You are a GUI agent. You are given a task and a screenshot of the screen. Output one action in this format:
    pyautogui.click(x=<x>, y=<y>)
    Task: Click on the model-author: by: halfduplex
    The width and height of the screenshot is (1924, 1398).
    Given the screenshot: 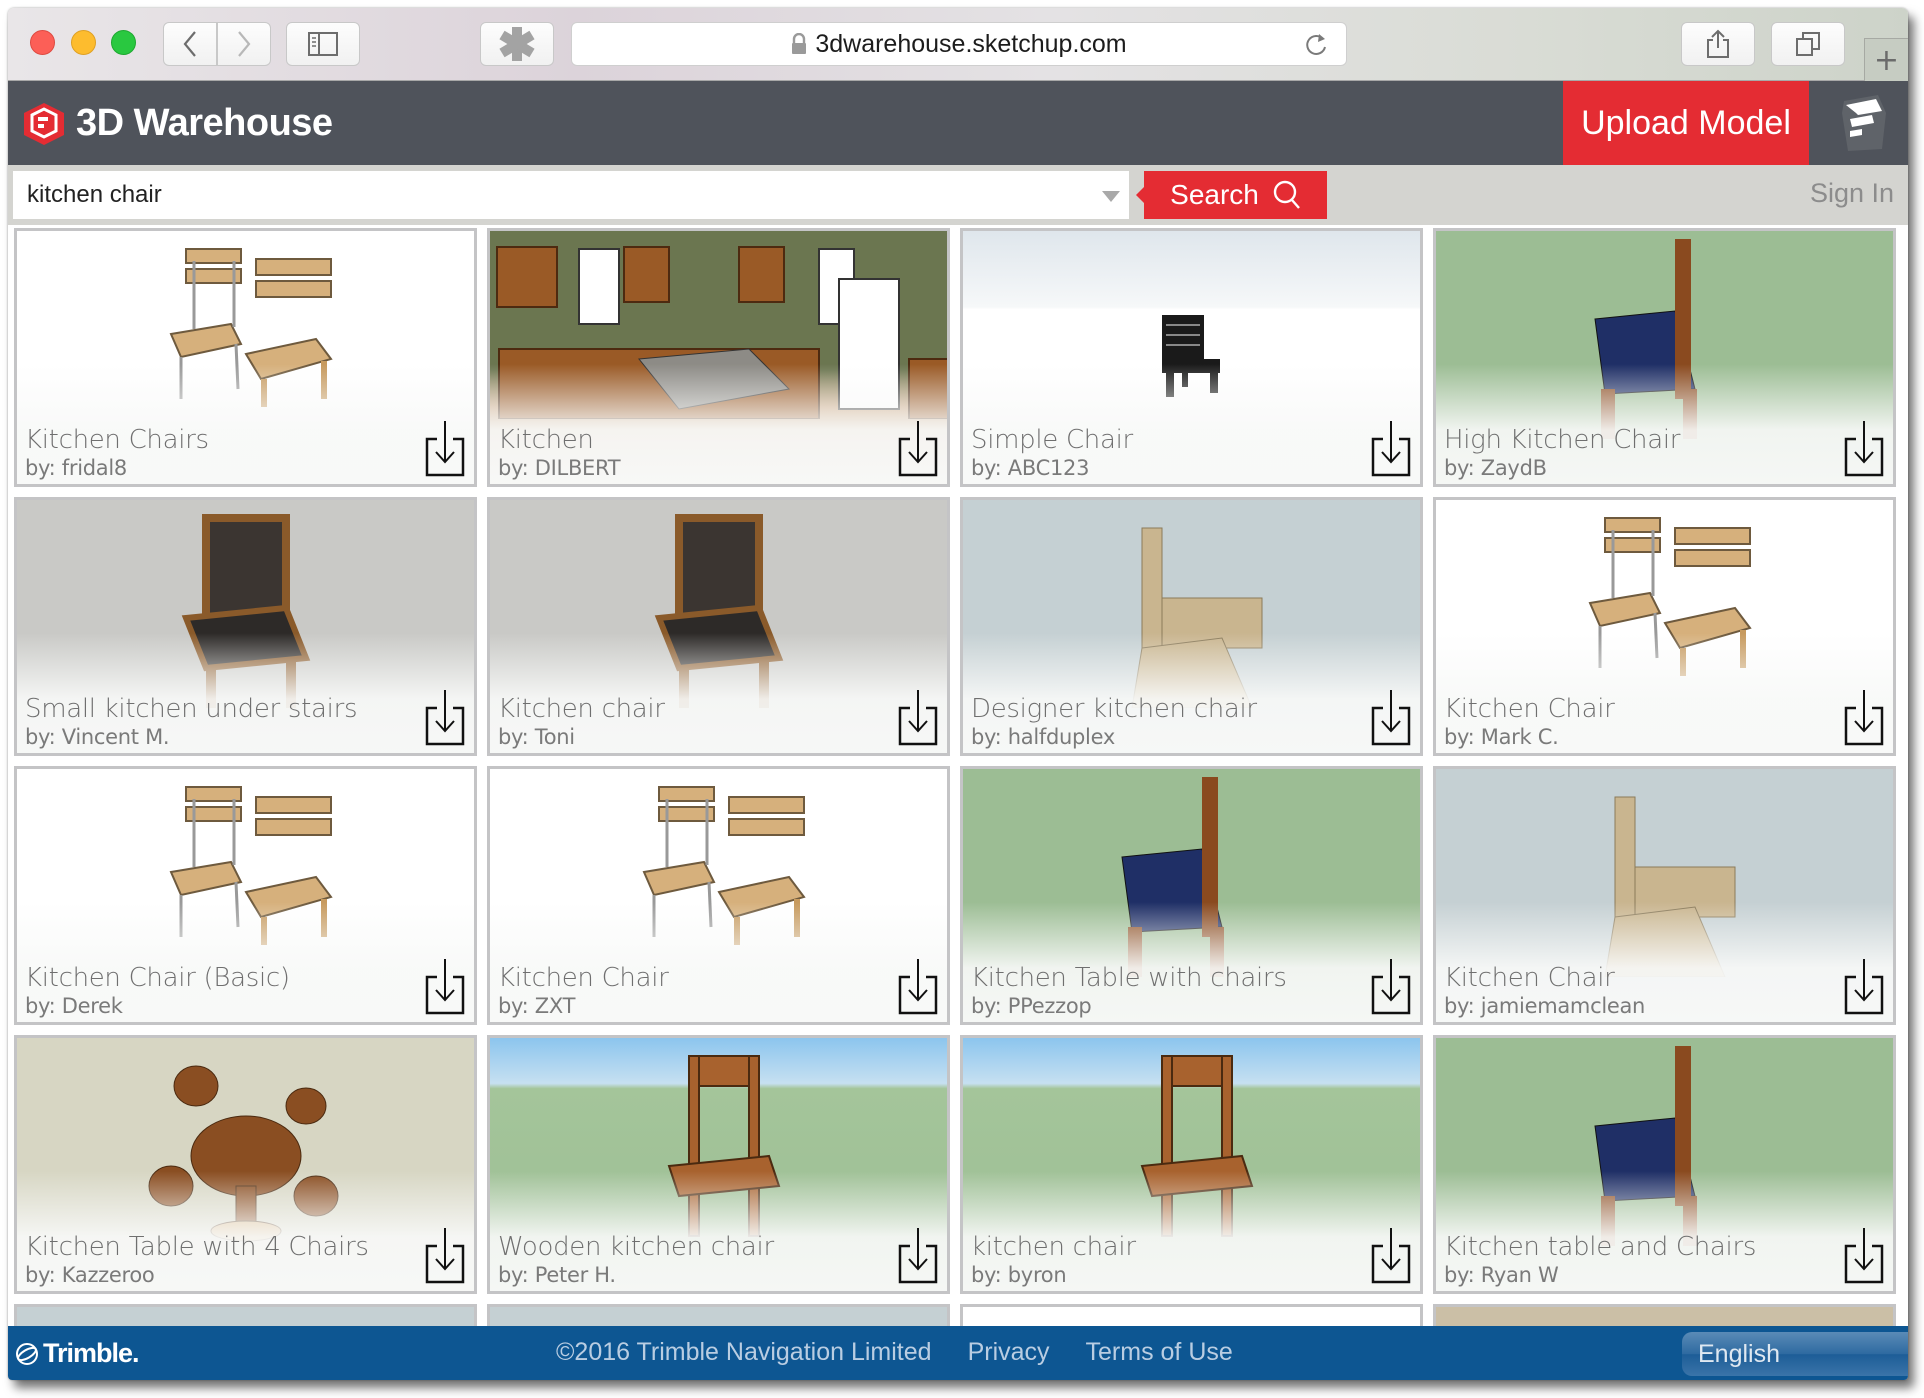 What is the action you would take?
    pyautogui.click(x=1043, y=737)
    